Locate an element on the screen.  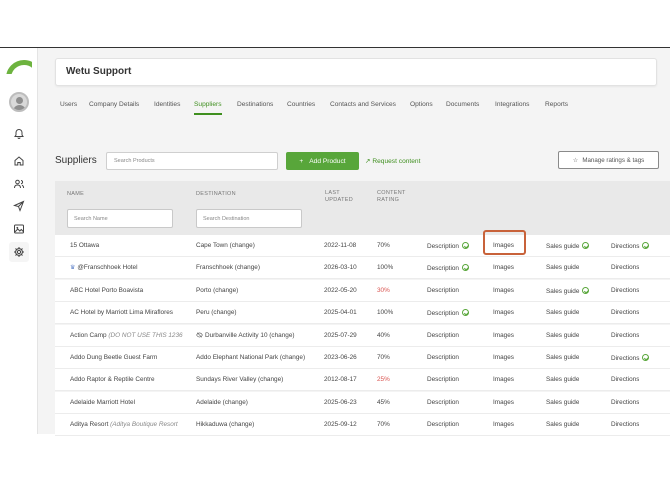
tab-destinations: Destinations is located at coordinates (255, 104).